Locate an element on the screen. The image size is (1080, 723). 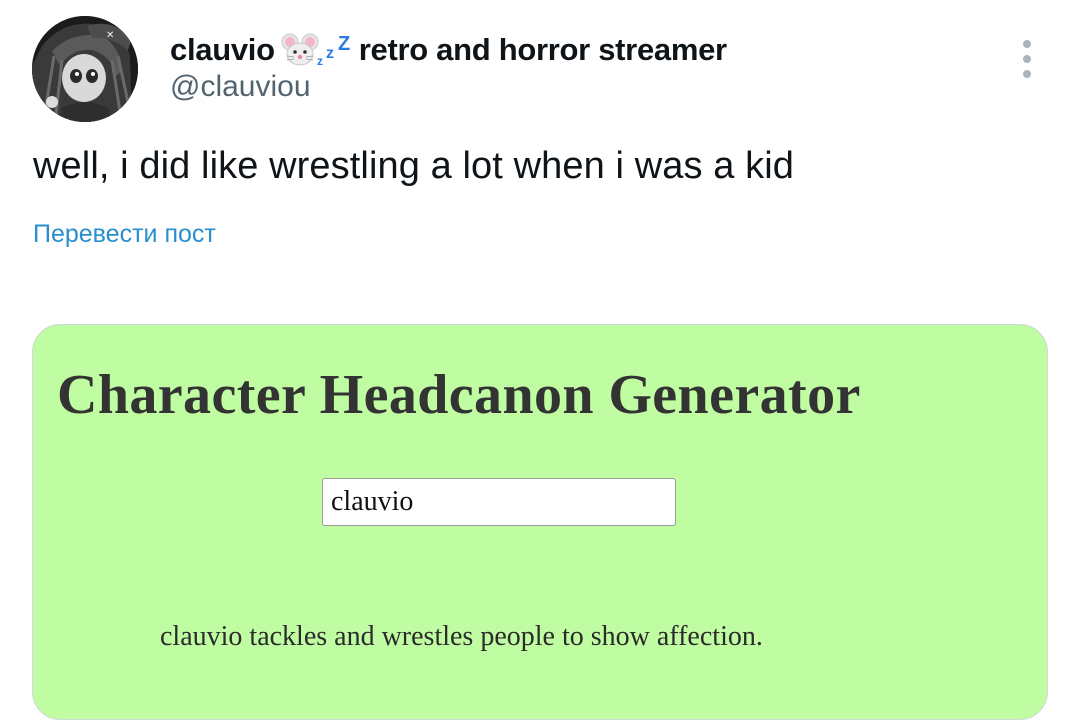
more-options-button is located at coordinates (1027, 59).